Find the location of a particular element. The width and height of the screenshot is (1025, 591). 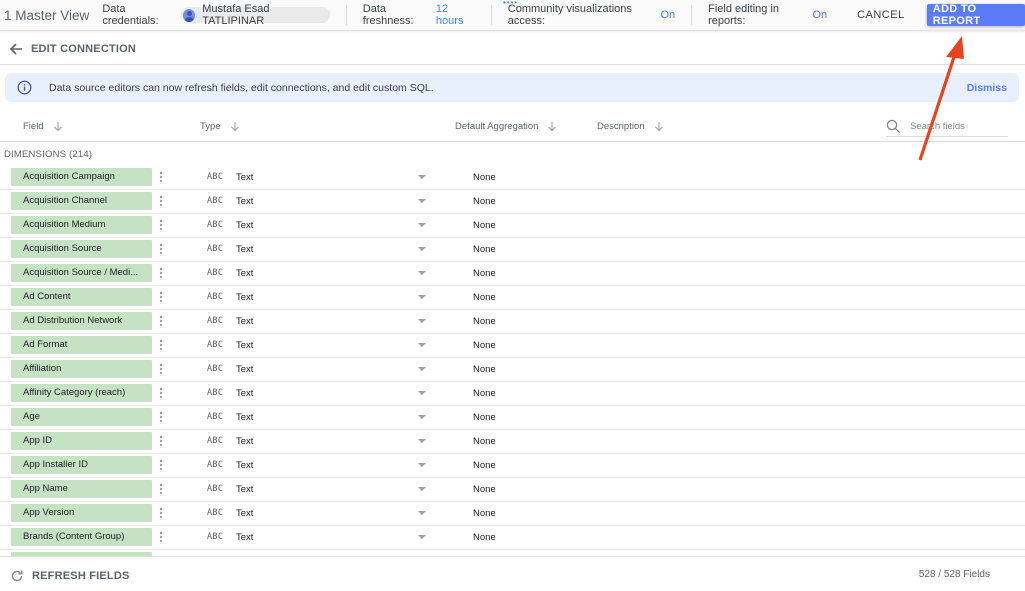

column-header-description: Description is located at coordinates (630, 126).